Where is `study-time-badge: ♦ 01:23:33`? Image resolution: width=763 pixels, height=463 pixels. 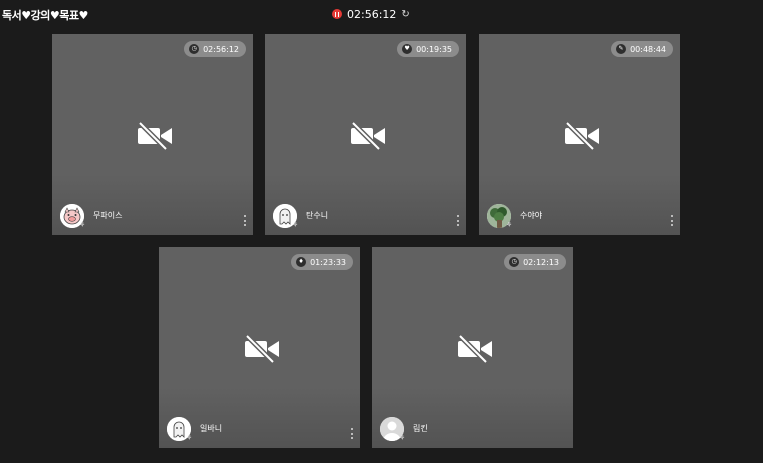
study-time-badge: ♦ 01:23:33 is located at coordinates (322, 262).